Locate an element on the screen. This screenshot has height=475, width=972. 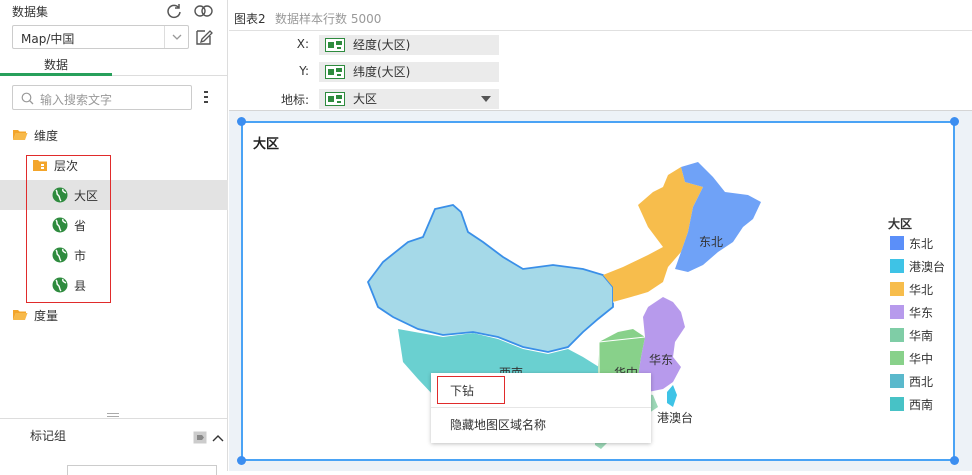
legend-item: 西南 is located at coordinates (911, 404).